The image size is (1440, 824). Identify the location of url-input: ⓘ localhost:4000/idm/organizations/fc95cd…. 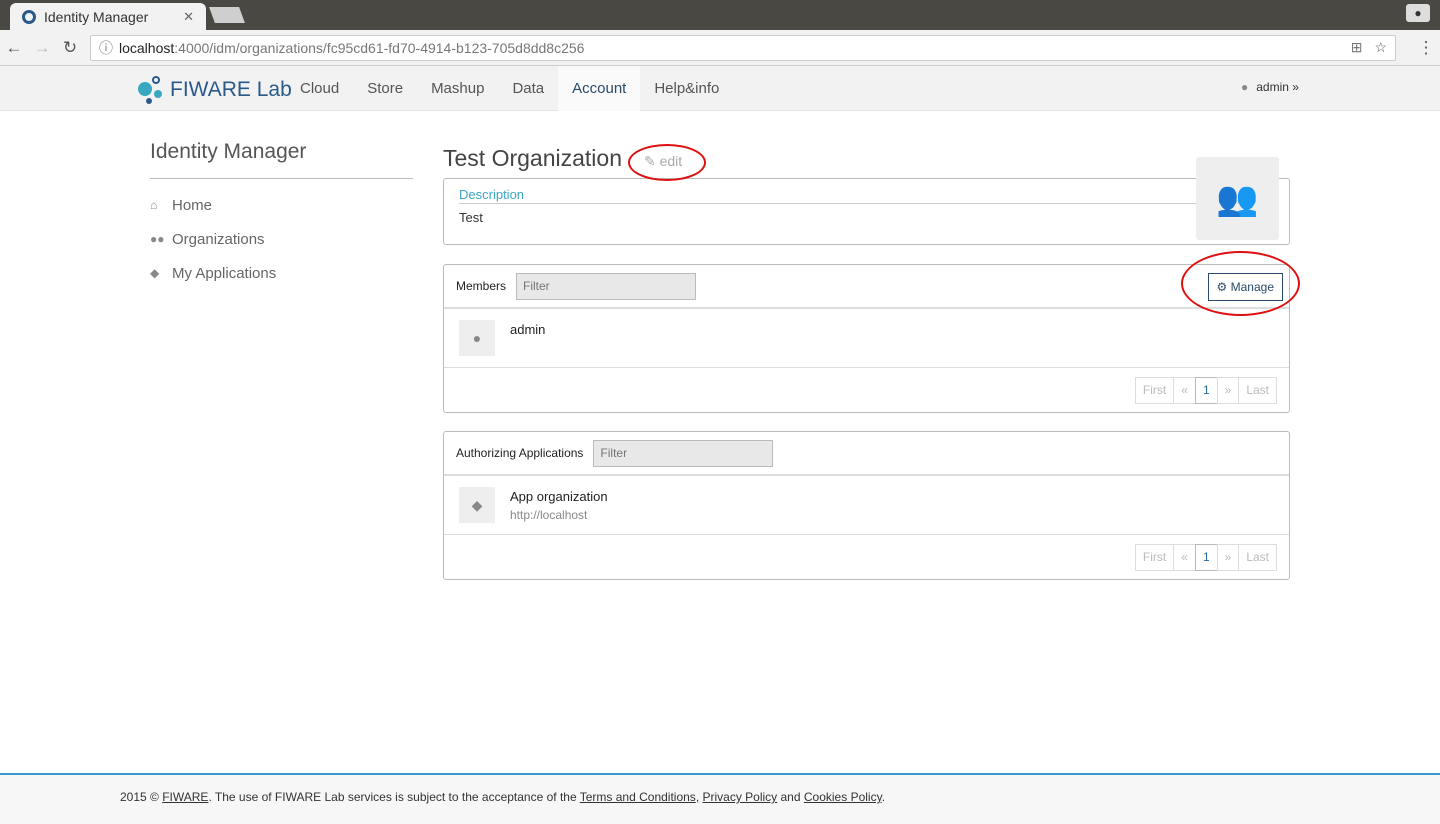
(743, 47).